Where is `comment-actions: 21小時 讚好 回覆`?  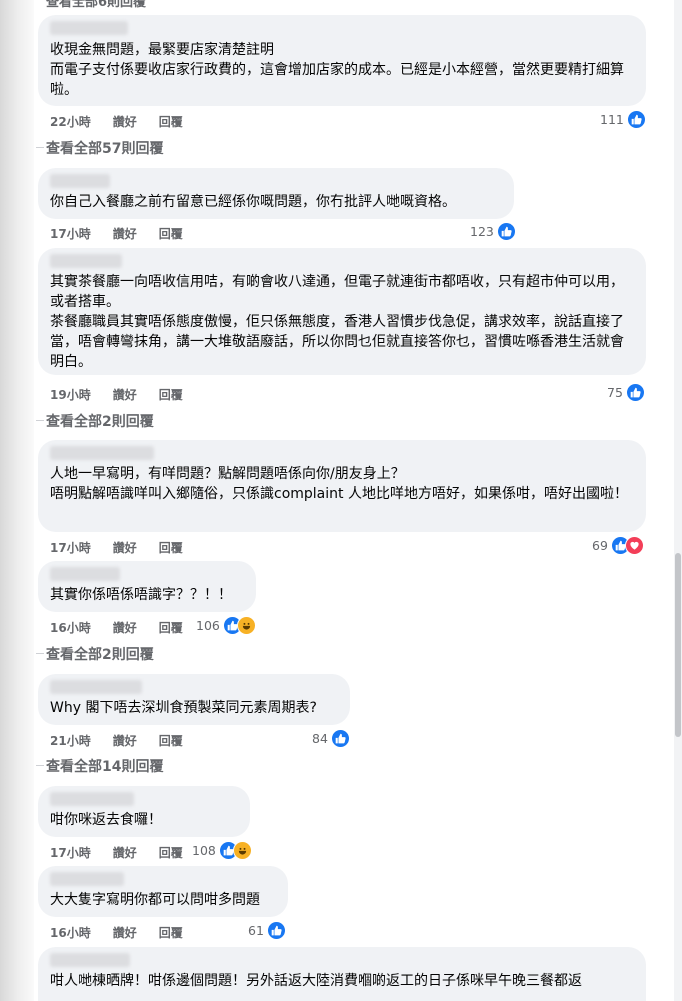 comment-actions: 21小時 讚好 回覆 is located at coordinates (127, 740).